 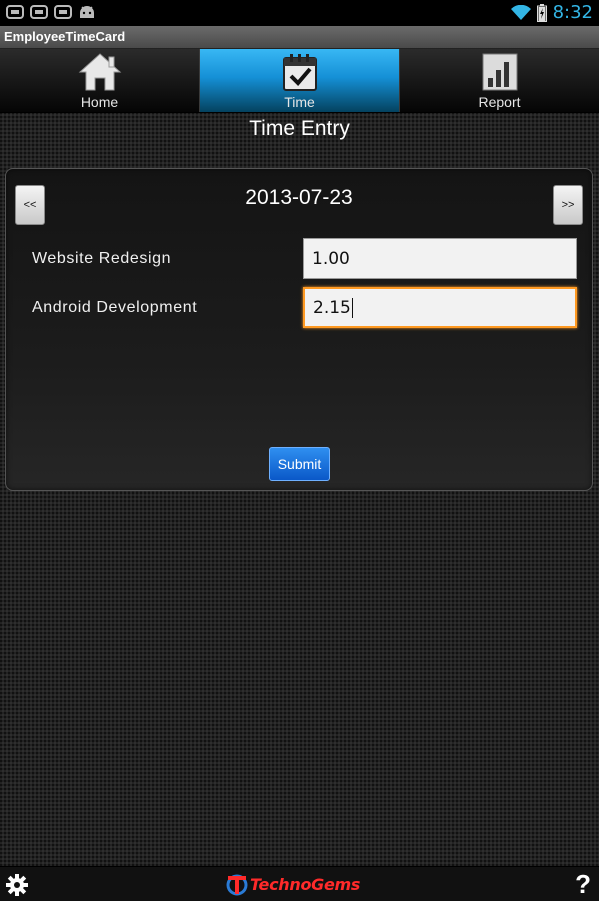 What do you see at coordinates (572, 12) in the screenshot?
I see `clock: 8:32` at bounding box center [572, 12].